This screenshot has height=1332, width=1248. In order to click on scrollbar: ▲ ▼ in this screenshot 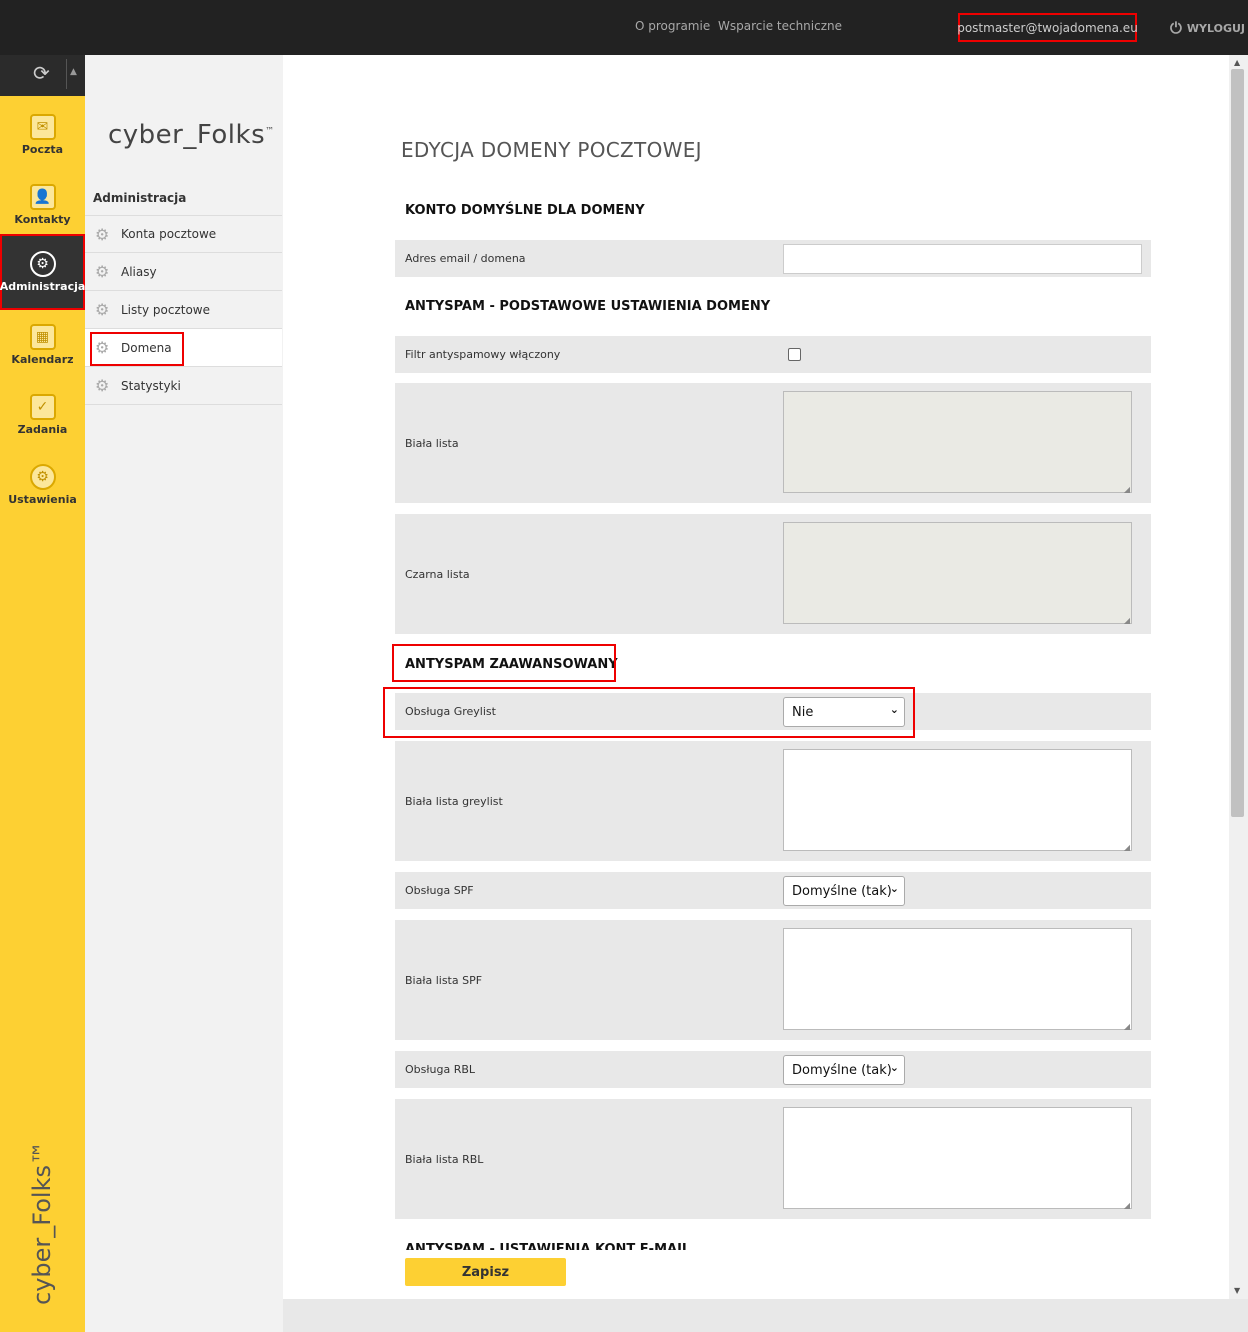, I will do `click(1238, 677)`.